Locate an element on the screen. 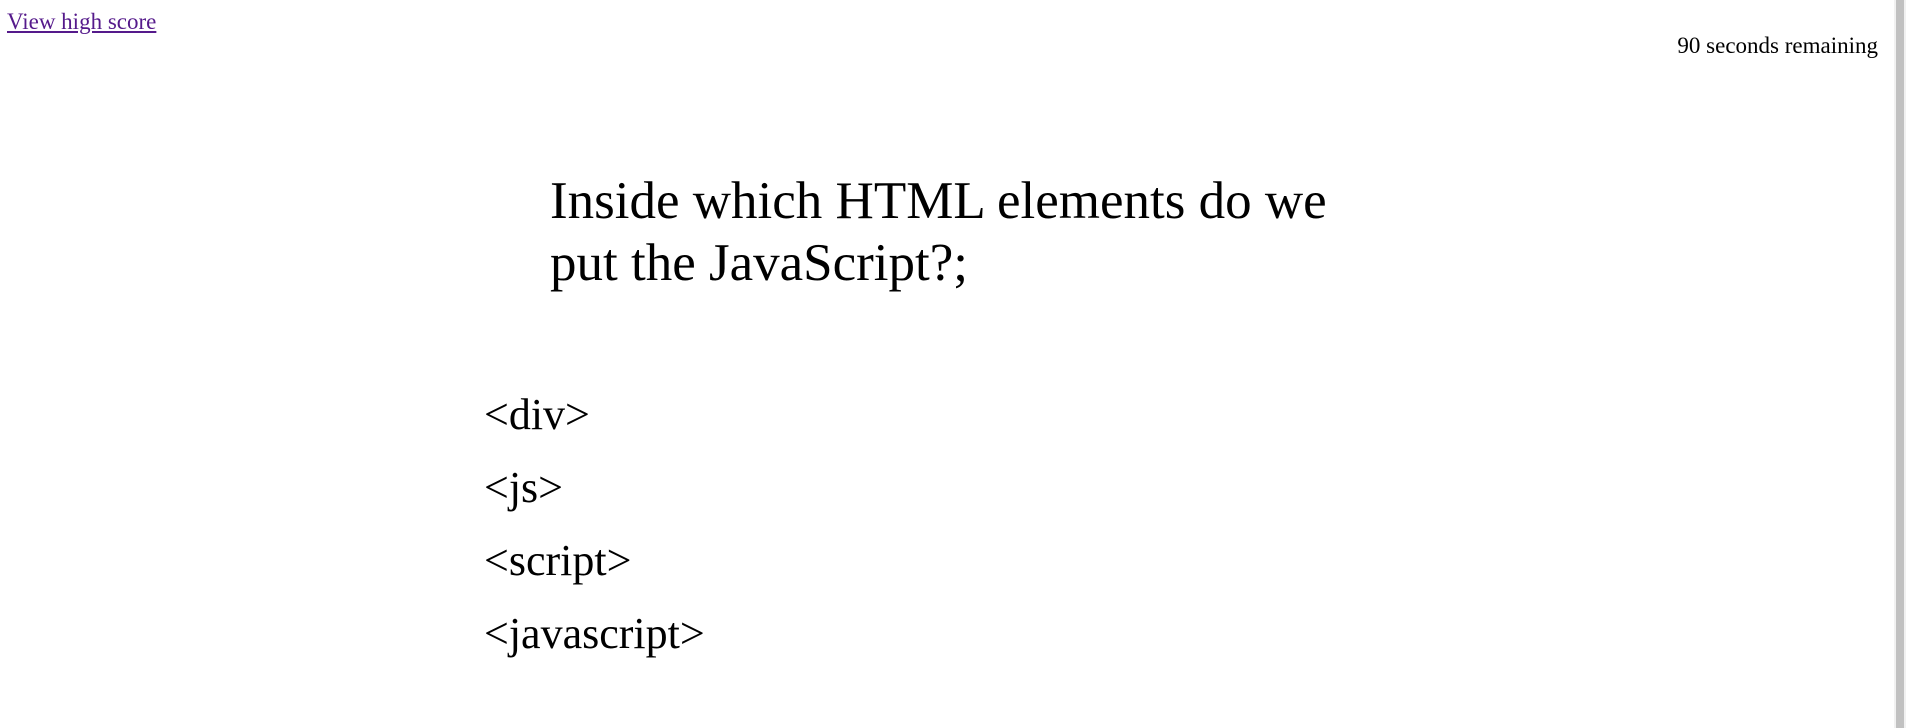 The height and width of the screenshot is (728, 1906). scrollbar-thumb is located at coordinates (1900, 364).